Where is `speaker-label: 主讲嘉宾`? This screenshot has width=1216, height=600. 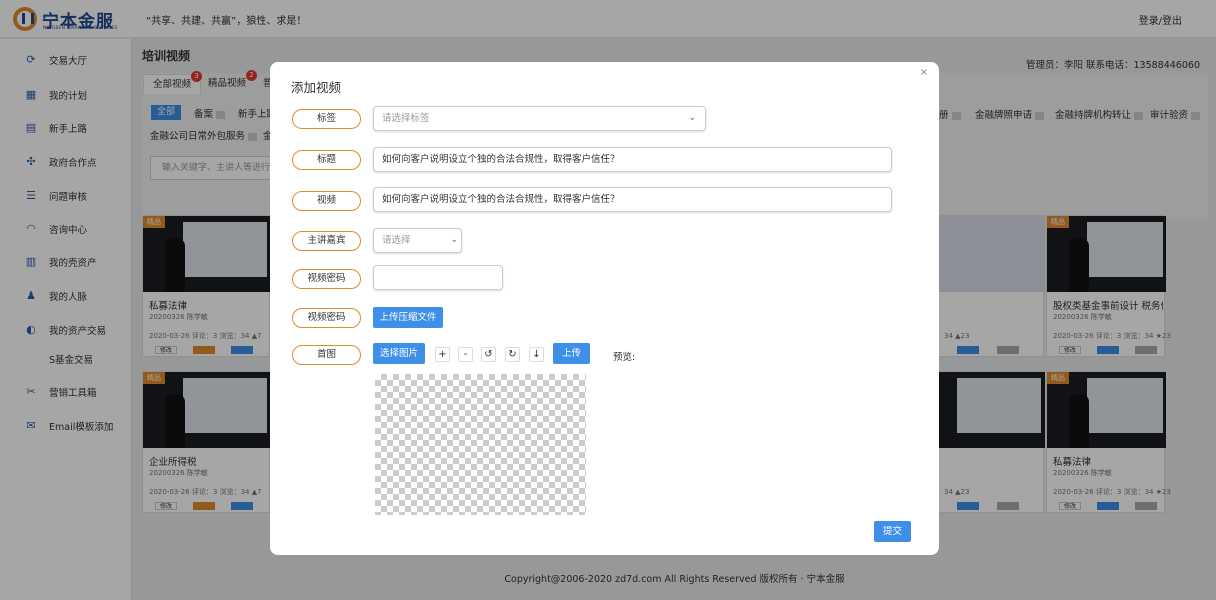
speaker-label: 主讲嘉宾 is located at coordinates (326, 241).